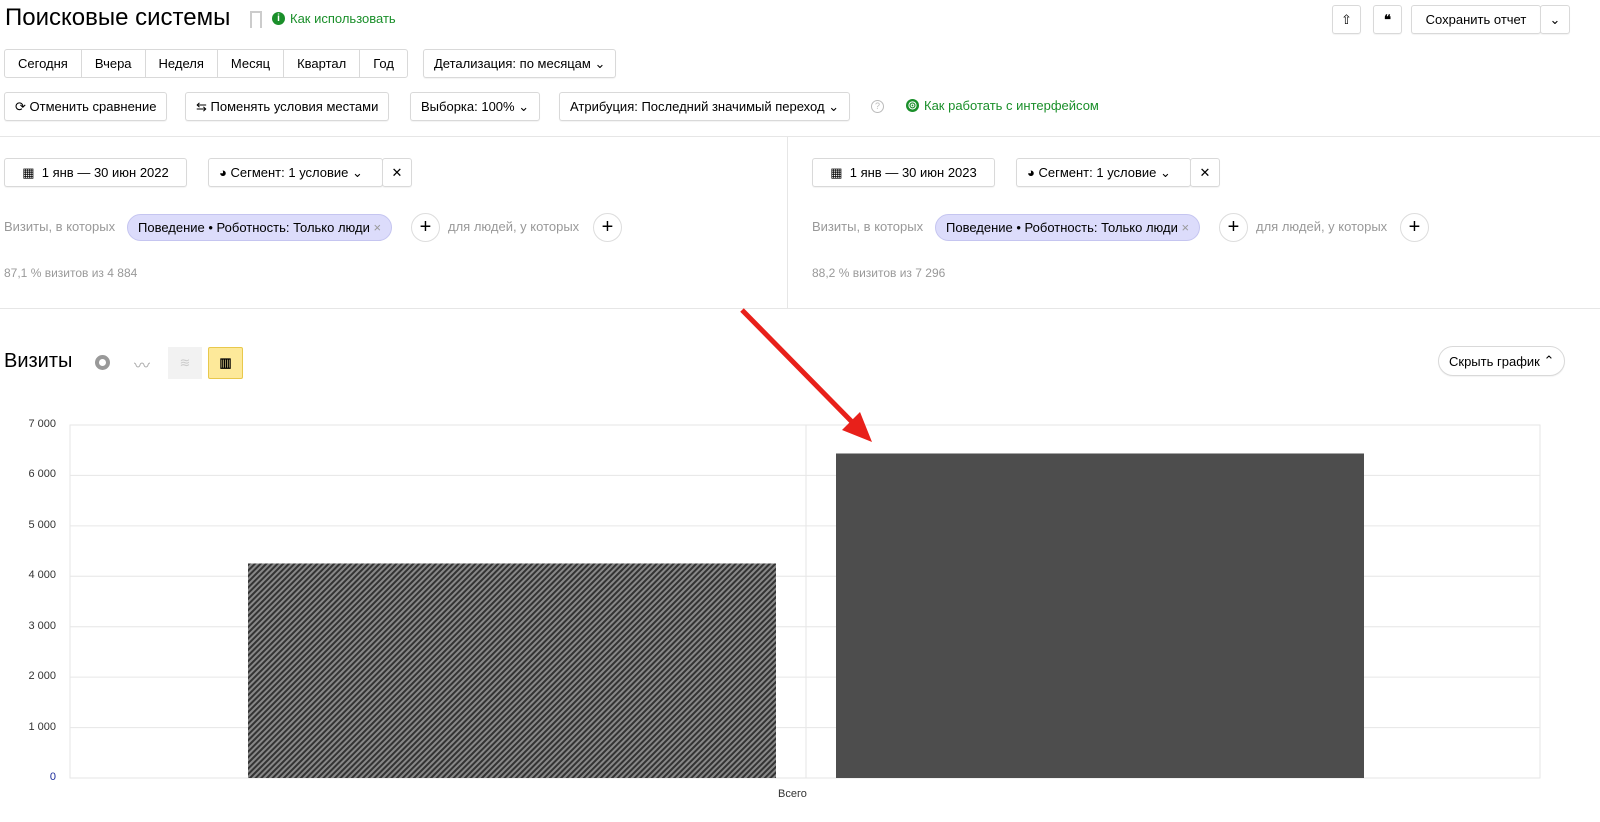 The width and height of the screenshot is (1600, 822). Describe the element at coordinates (322, 63) in the screenshot. I see `period-quarter: Квартал` at that location.